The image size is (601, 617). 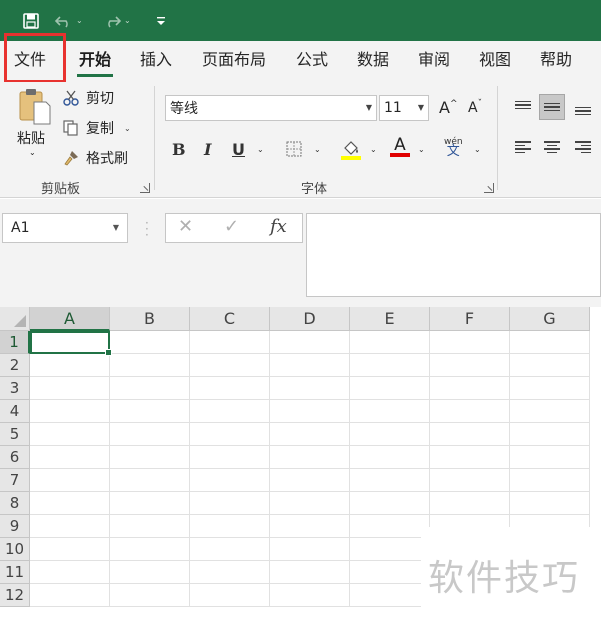 What do you see at coordinates (404, 108) in the screenshot?
I see `font-size-box: 11 ▼` at bounding box center [404, 108].